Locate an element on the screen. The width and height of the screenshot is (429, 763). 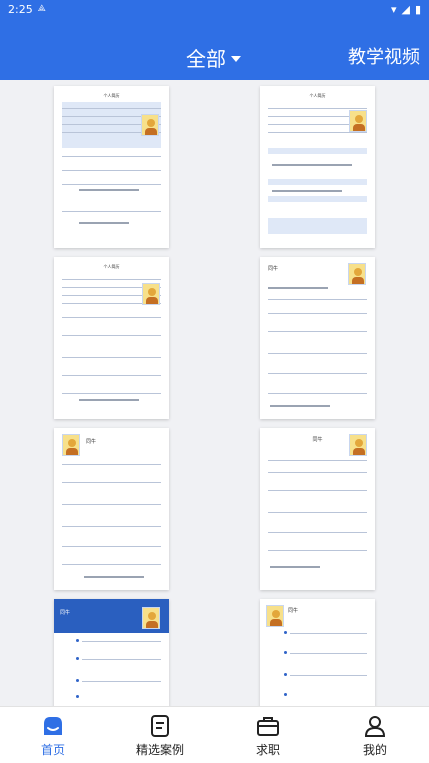
signal-icon: ◢ is located at coordinates (405, 9).